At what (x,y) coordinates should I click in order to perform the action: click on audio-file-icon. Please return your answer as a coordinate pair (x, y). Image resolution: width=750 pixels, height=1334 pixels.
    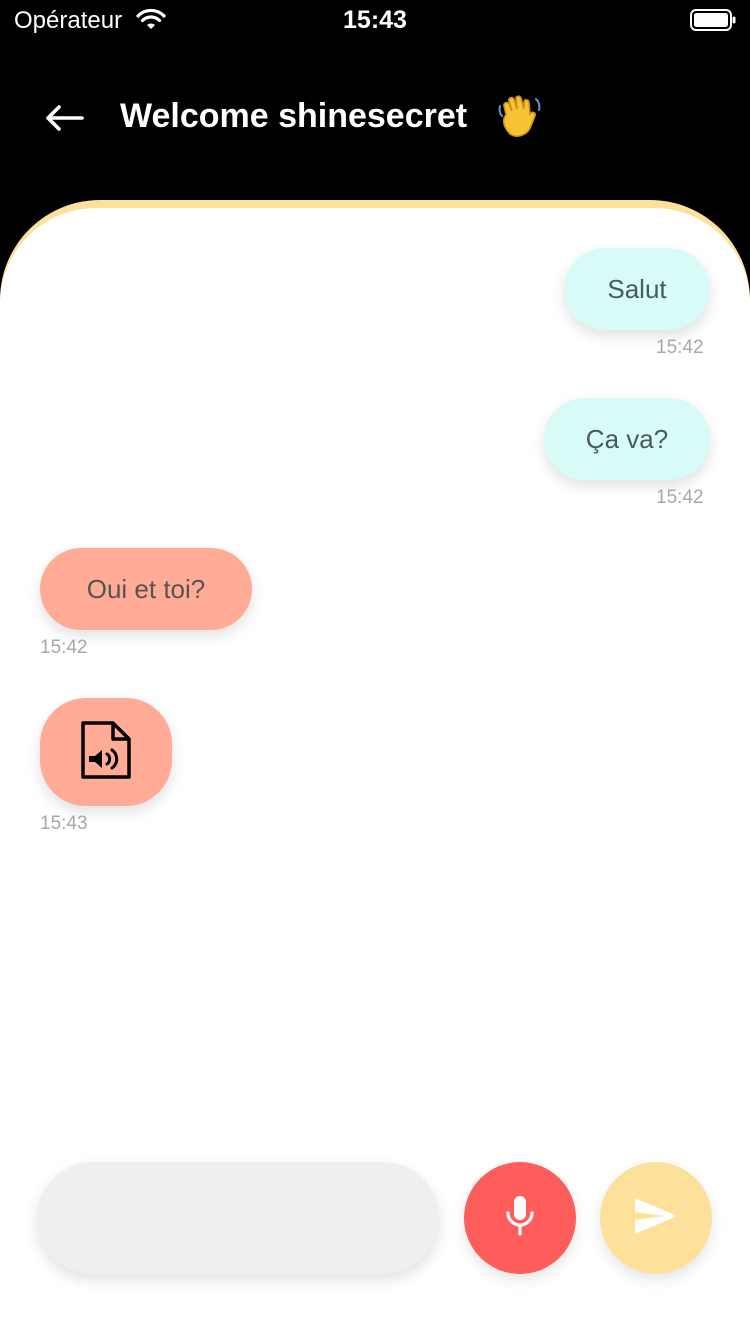
    Looking at the image, I should click on (106, 752).